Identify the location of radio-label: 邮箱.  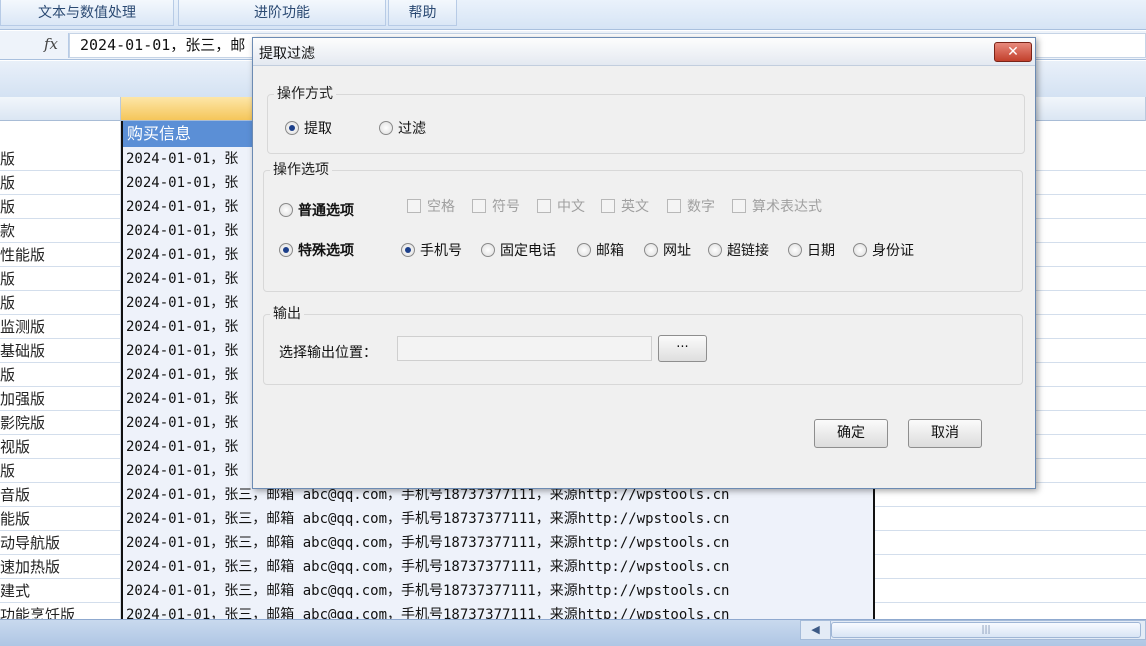
(610, 251).